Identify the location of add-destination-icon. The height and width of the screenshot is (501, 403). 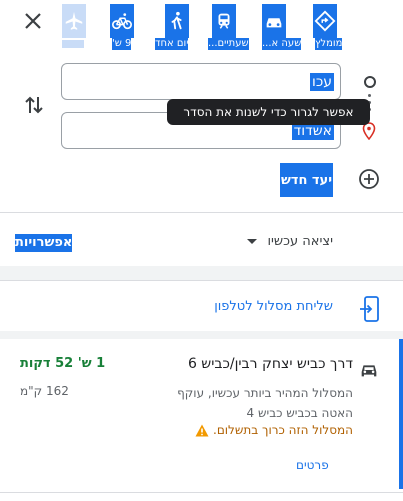
(369, 179).